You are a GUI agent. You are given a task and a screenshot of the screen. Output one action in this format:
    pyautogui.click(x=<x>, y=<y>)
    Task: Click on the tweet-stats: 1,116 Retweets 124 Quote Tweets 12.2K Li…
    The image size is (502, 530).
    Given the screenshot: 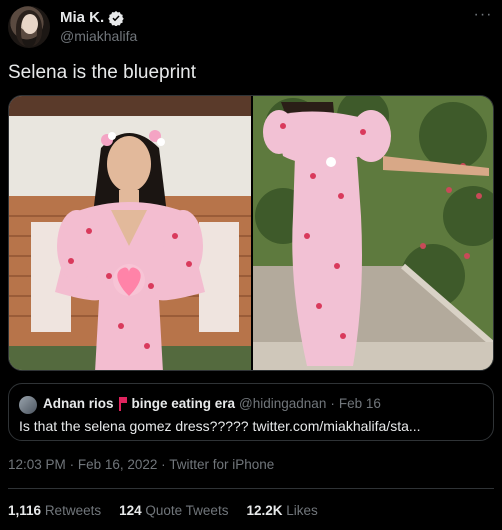 What is the action you would take?
    pyautogui.click(x=163, y=510)
    